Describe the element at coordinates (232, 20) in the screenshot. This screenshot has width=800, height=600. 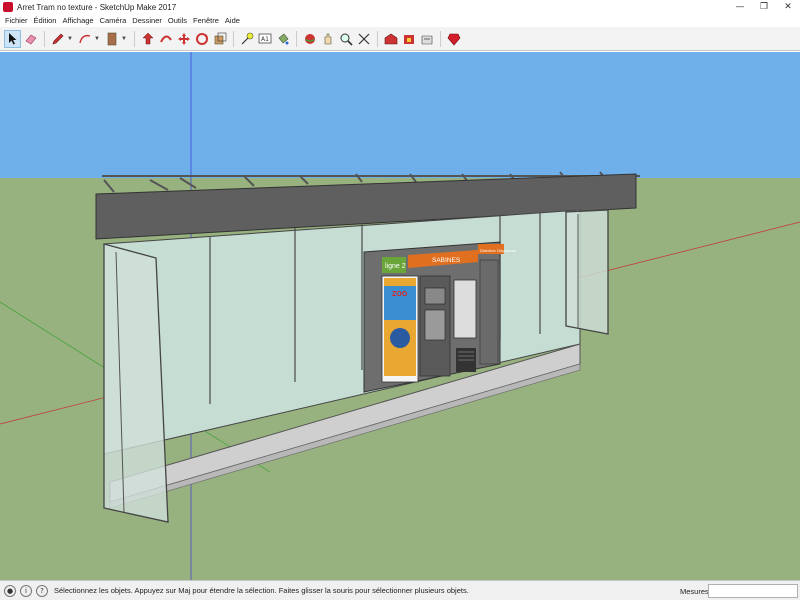
I see `menu-aide: Aide` at that location.